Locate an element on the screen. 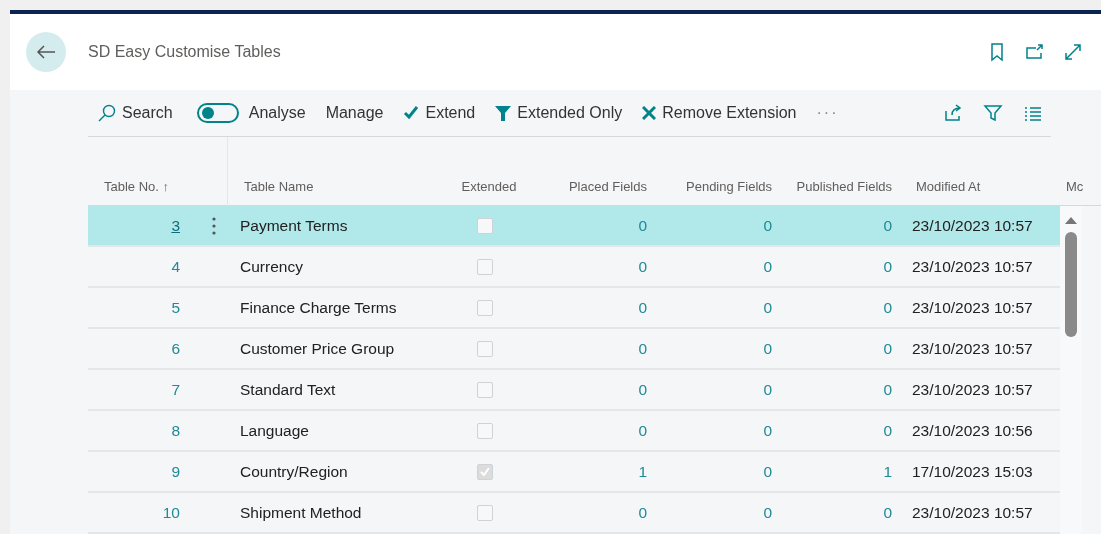 This screenshot has height=534, width=1101. table-row: 10 Shipment Method 0 0 0 23/10/2023 10:57 is located at coordinates (574, 513).